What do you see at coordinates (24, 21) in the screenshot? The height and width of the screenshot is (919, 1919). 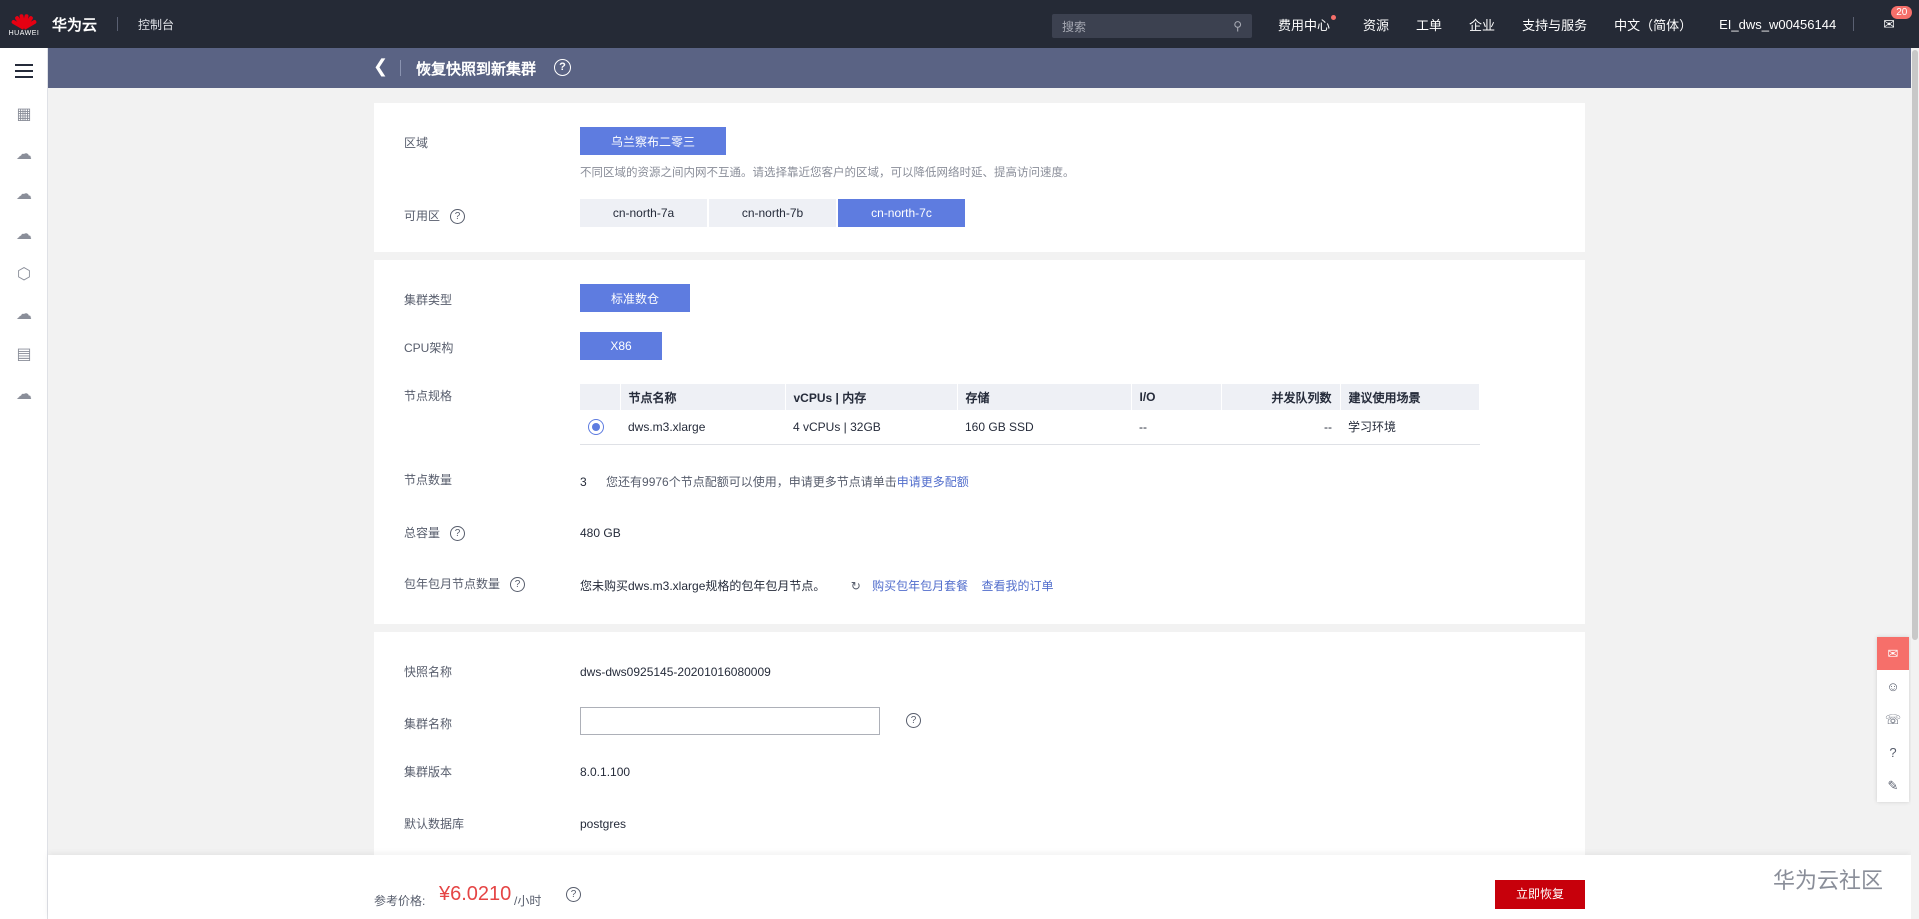 I see `huawei-petals-icon` at bounding box center [24, 21].